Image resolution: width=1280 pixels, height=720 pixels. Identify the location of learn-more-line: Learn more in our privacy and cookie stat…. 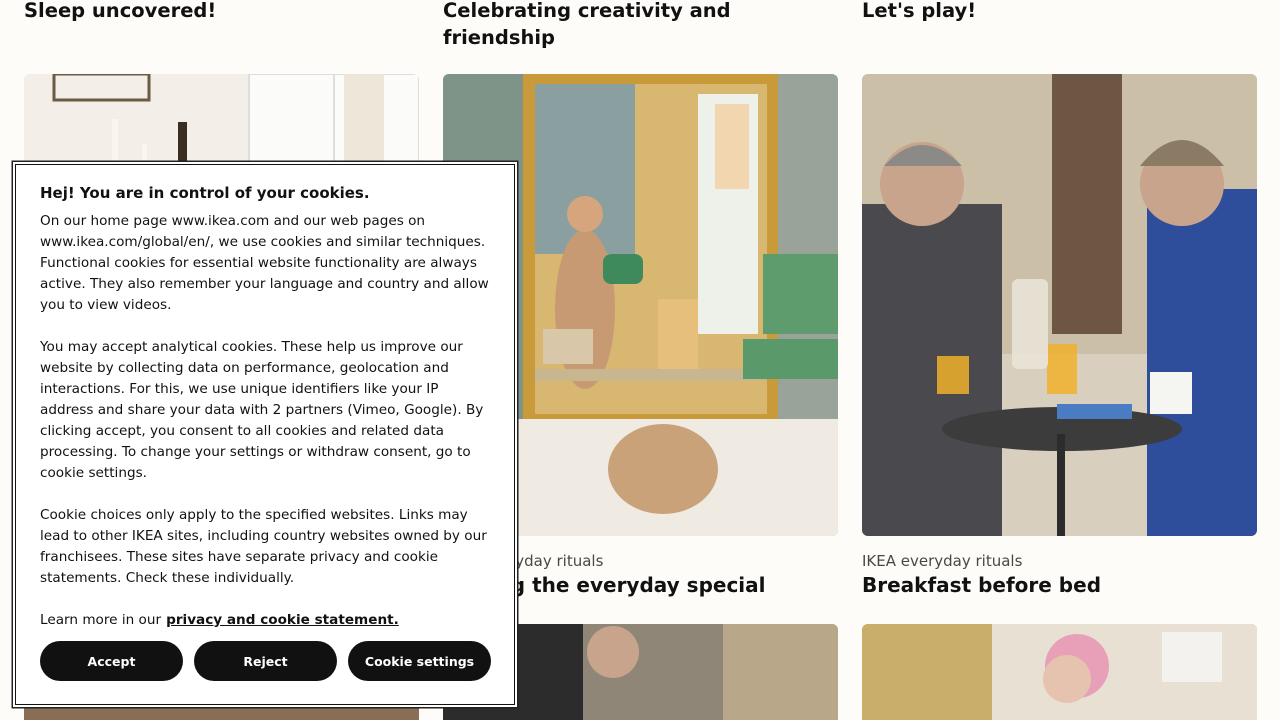
(266, 620).